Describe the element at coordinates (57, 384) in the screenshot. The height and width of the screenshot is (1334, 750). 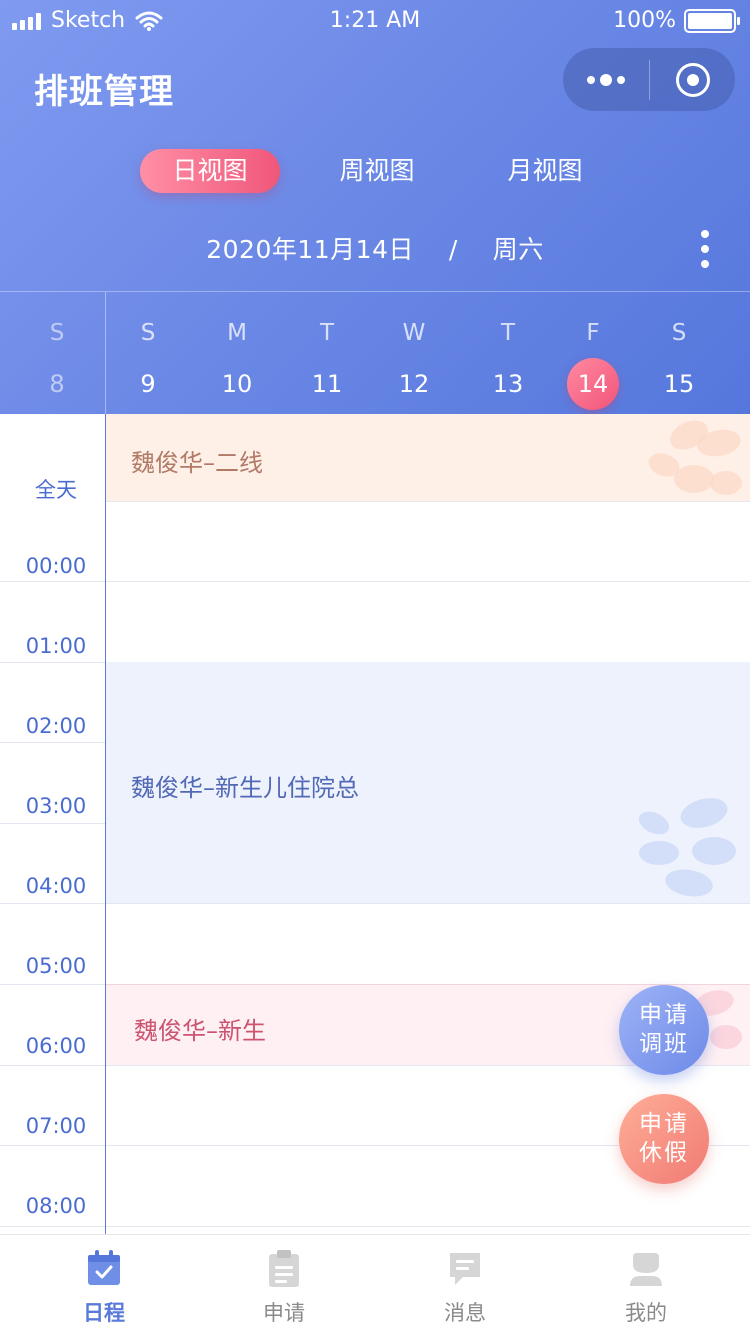
I see `day-number: 8` at that location.